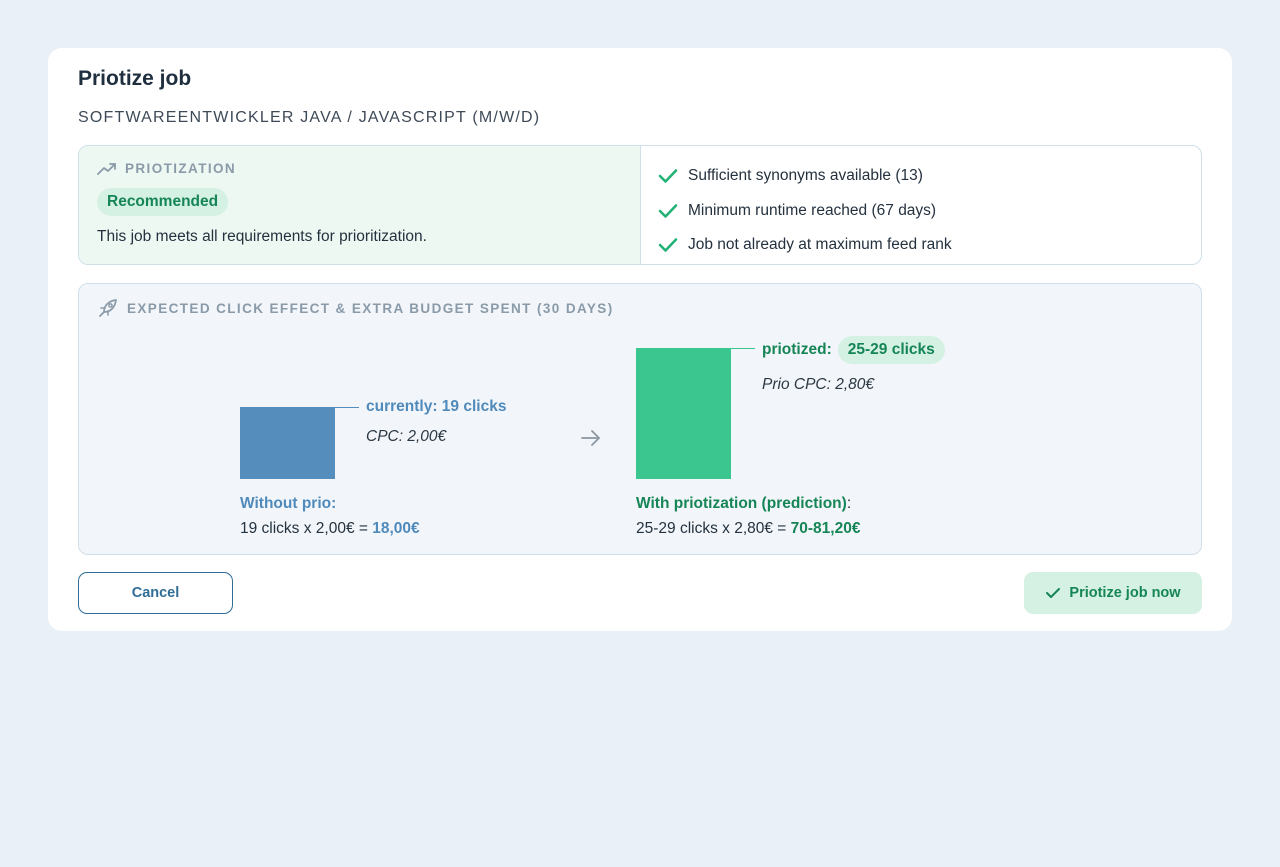  I want to click on check-item-label: Job not already at maximum feed rank, so click(820, 245).